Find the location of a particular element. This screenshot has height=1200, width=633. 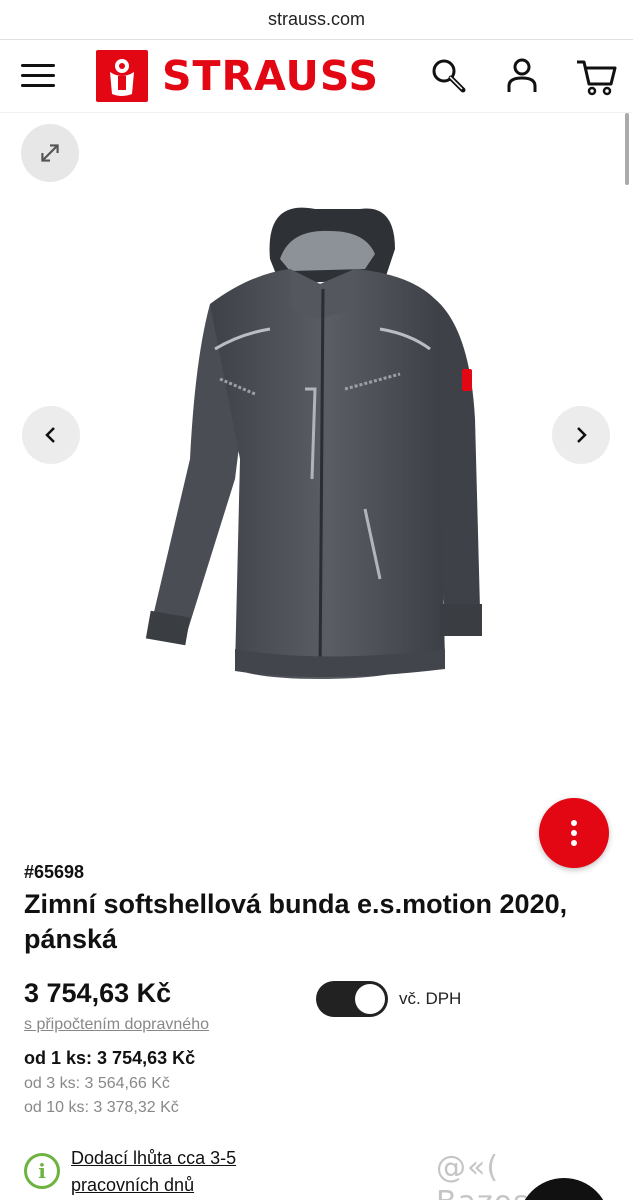

strauss-logo: STRAUSS is located at coordinates (237, 76).